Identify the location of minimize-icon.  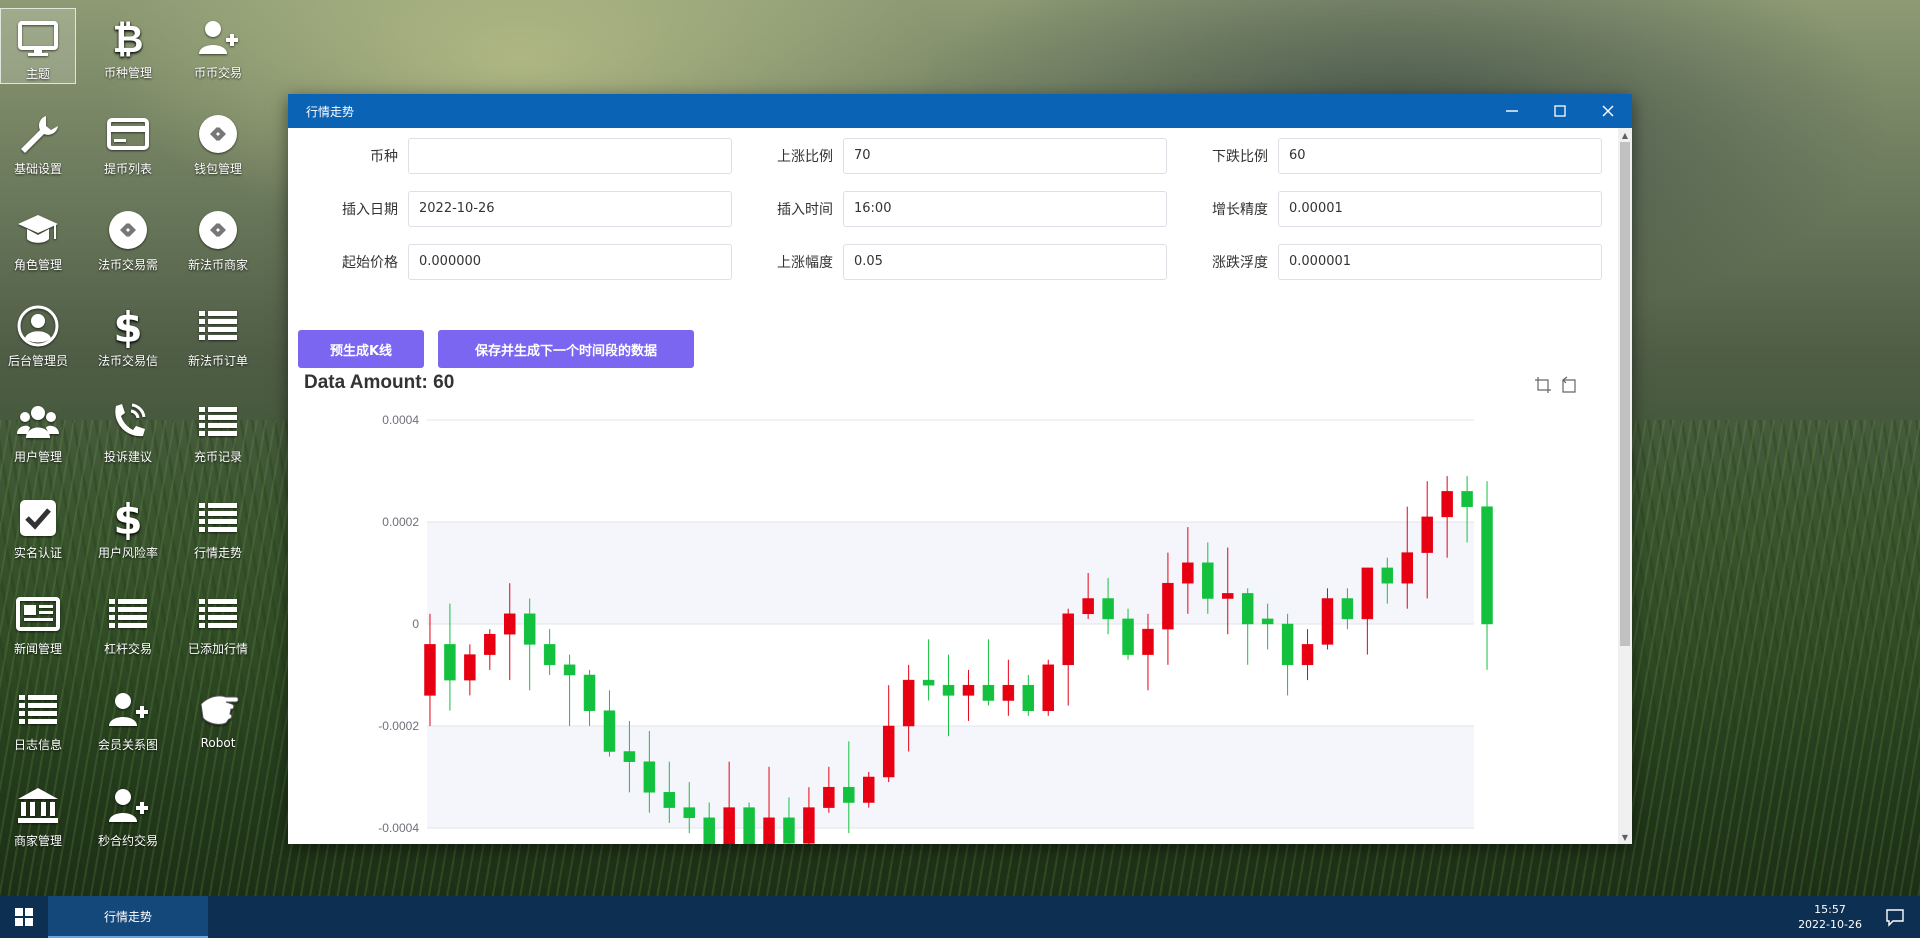
(1512, 111).